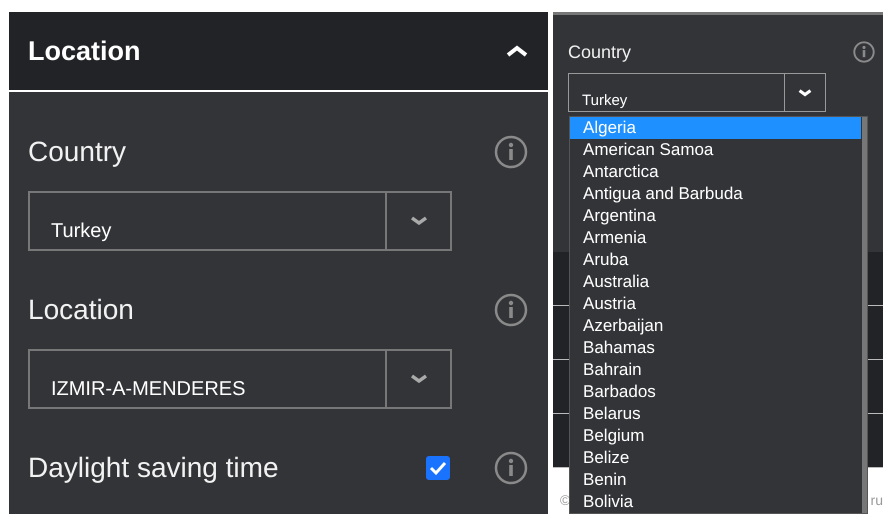 The image size is (883, 514). What do you see at coordinates (715, 326) in the screenshot?
I see `dropdown-option: Azerbaijan` at bounding box center [715, 326].